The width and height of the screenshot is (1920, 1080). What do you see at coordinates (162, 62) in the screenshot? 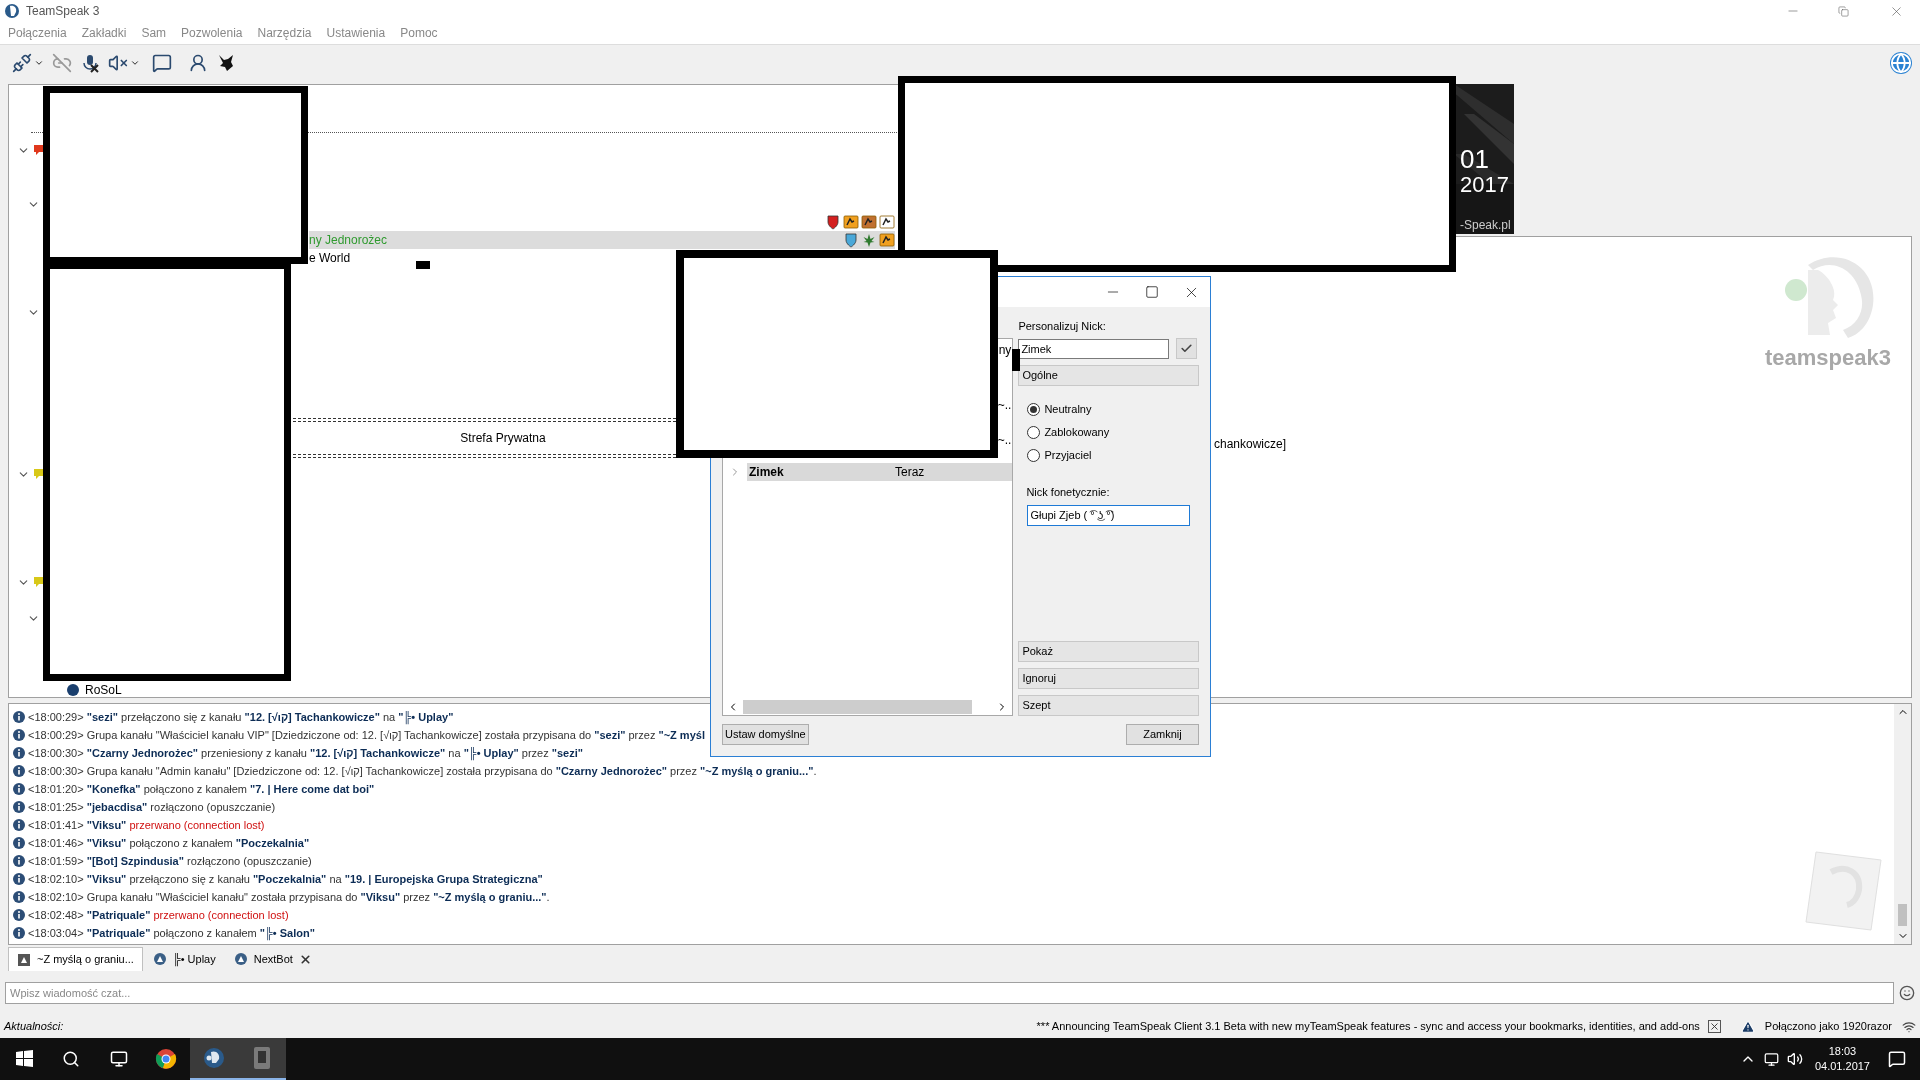
I see `chat-bubble-icon` at bounding box center [162, 62].